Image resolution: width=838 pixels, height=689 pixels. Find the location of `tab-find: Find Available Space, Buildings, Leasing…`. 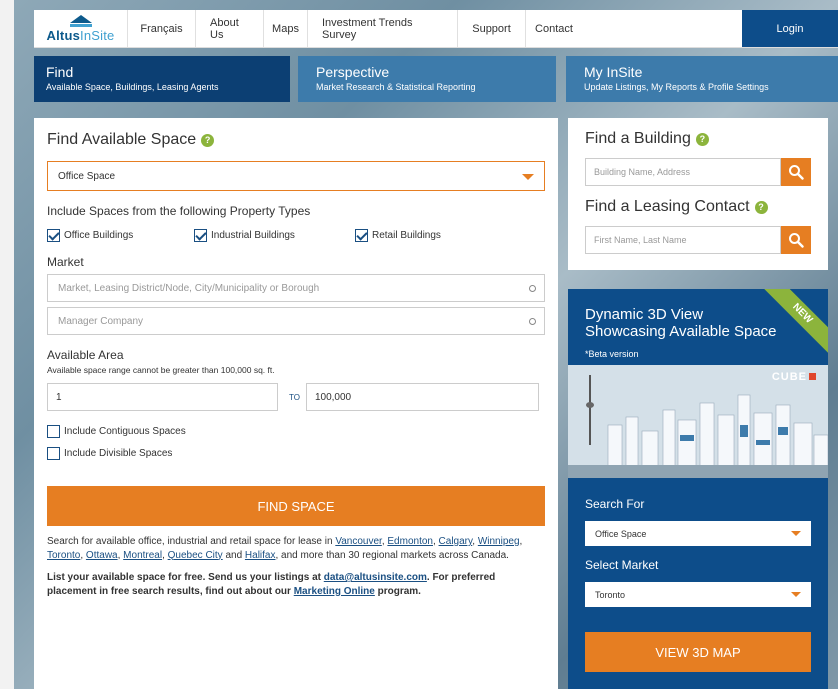

tab-find: Find Available Space, Buildings, Leasing… is located at coordinates (162, 79).